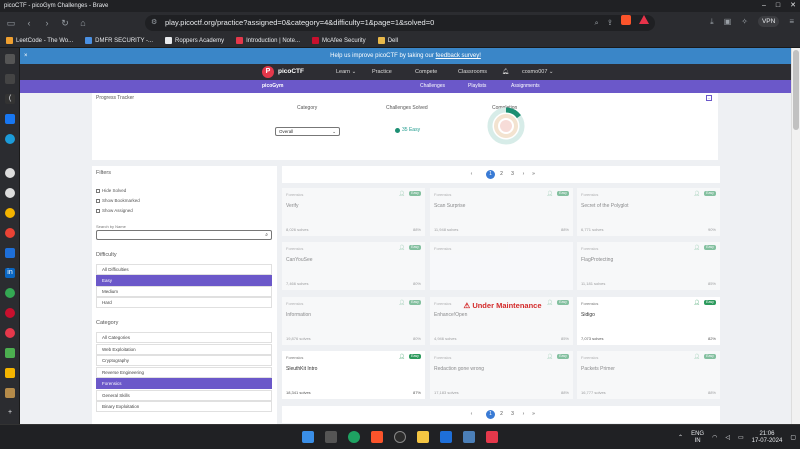 The height and width of the screenshot is (449, 800). I want to click on brave-rewards-icon, so click(644, 19).